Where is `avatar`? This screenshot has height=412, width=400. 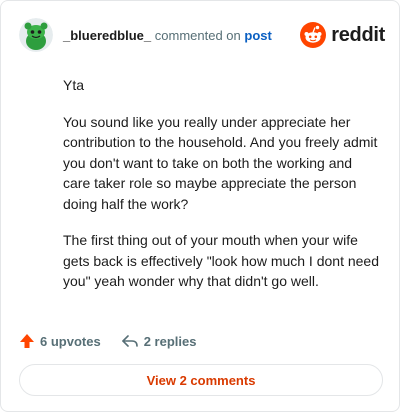 avatar is located at coordinates (36, 35).